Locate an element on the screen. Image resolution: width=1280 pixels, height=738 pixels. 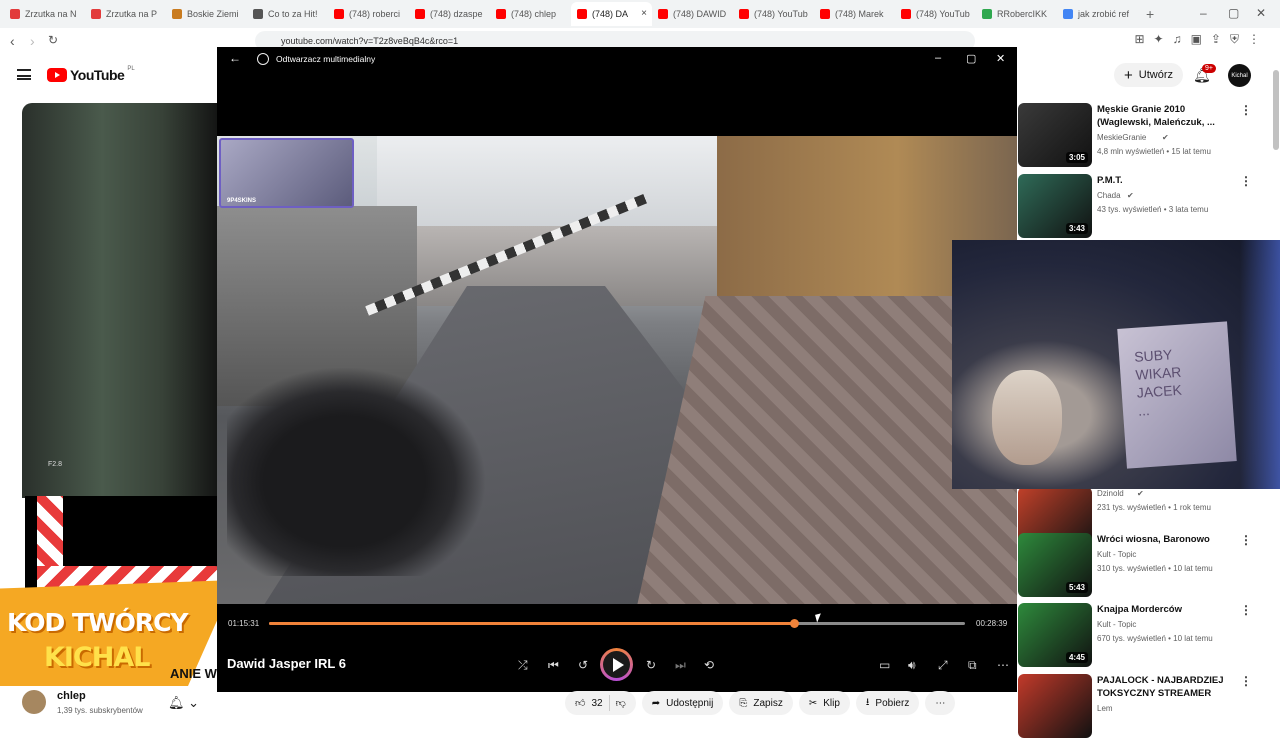
recommendation-title: Wróci wiosna, Baronowo is located at coordinates (1167, 539).